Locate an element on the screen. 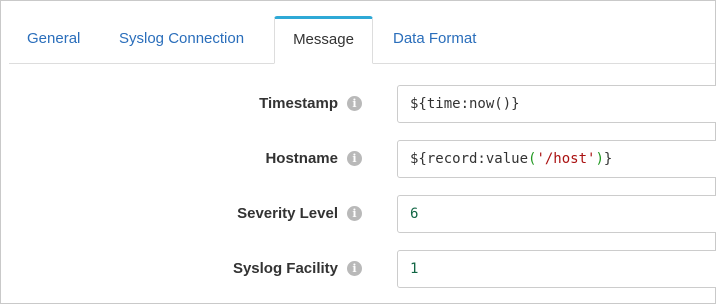  expression-suffix: } is located at coordinates (608, 159).